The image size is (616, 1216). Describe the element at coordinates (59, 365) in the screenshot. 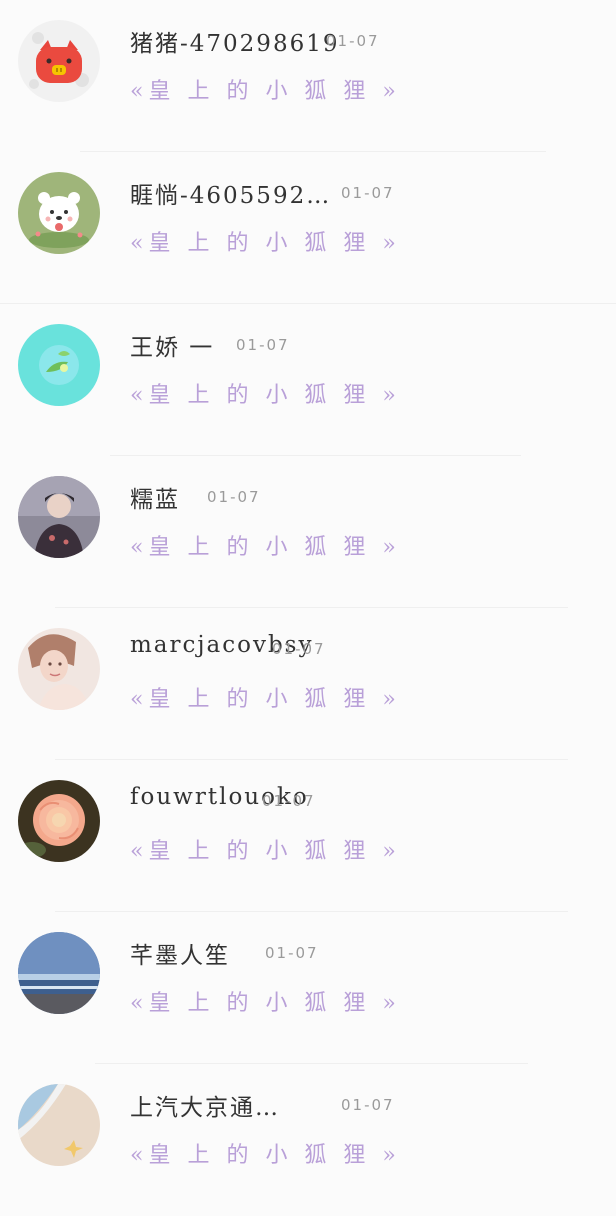

I see `leaf-cup-icon` at that location.